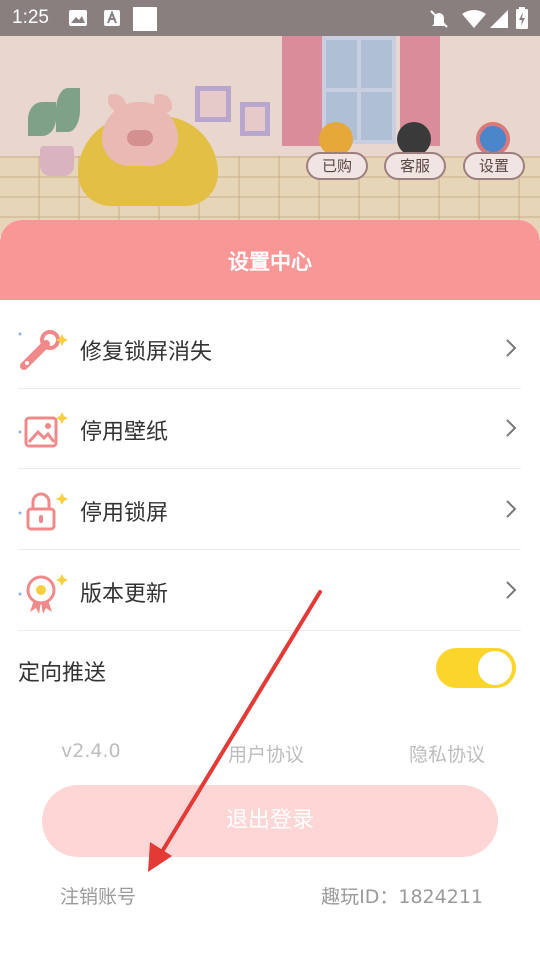 This screenshot has width=540, height=960. Describe the element at coordinates (269, 428) in the screenshot. I see `menu-item-disable-wallpaper: 停用壁纸` at that location.